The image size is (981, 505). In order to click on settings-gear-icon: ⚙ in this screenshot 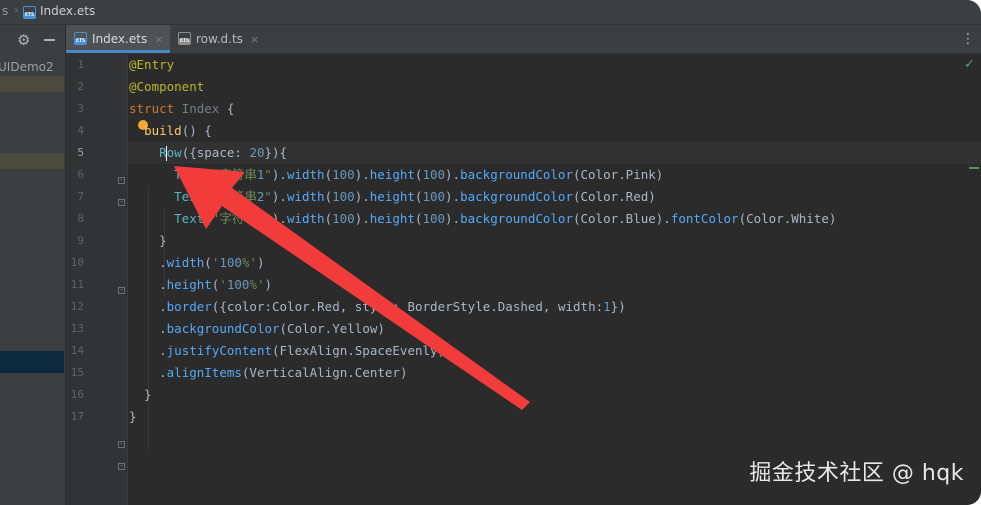, I will do `click(23, 40)`.